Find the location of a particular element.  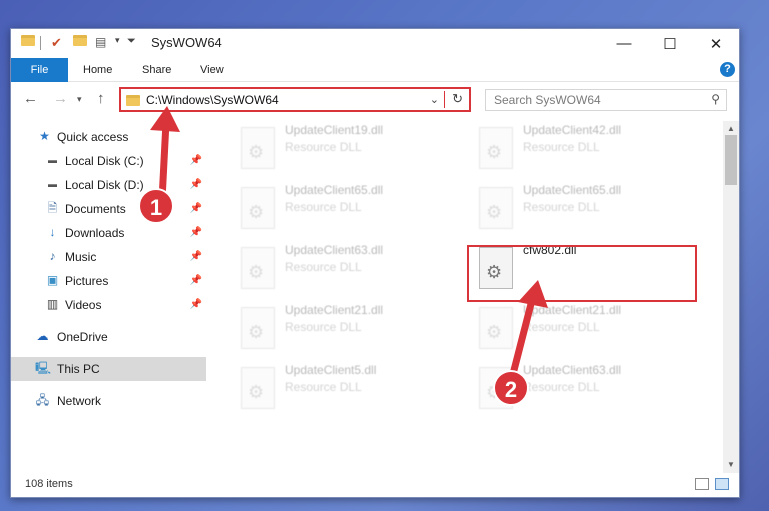

tab-file: File is located at coordinates (39, 70).